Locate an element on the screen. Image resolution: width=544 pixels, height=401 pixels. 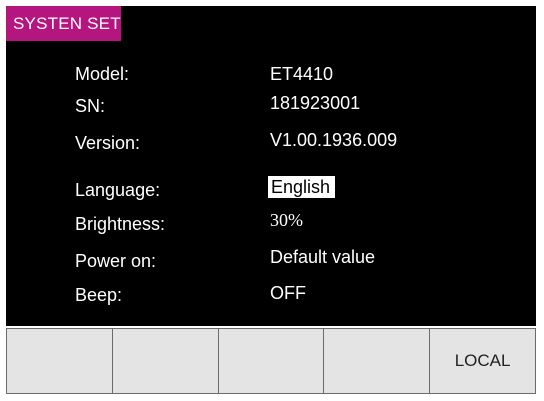
beep-value: OFF is located at coordinates (288, 293).